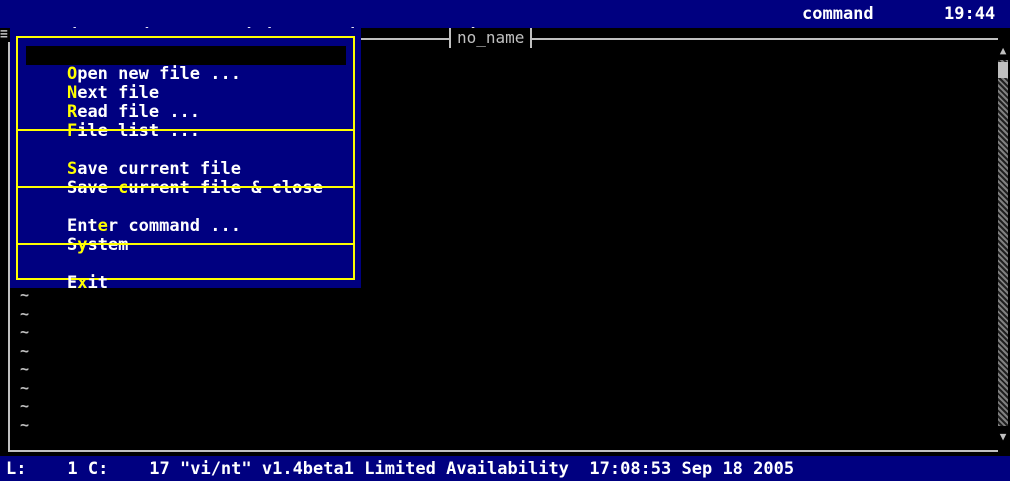 Image resolution: width=1010 pixels, height=481 pixels. What do you see at coordinates (72, 131) in the screenshot?
I see `menu-item-hotkey: F` at bounding box center [72, 131].